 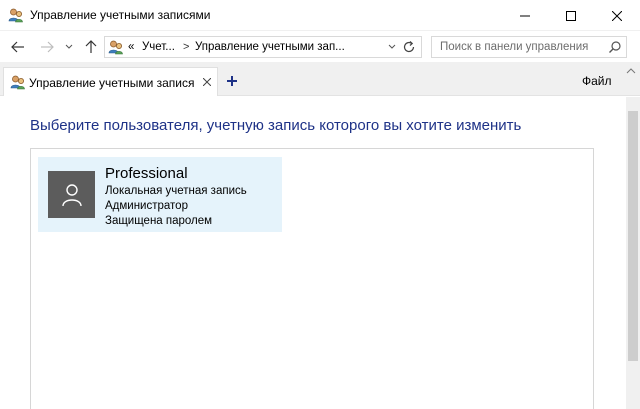 I want to click on close-button, so click(x=617, y=15).